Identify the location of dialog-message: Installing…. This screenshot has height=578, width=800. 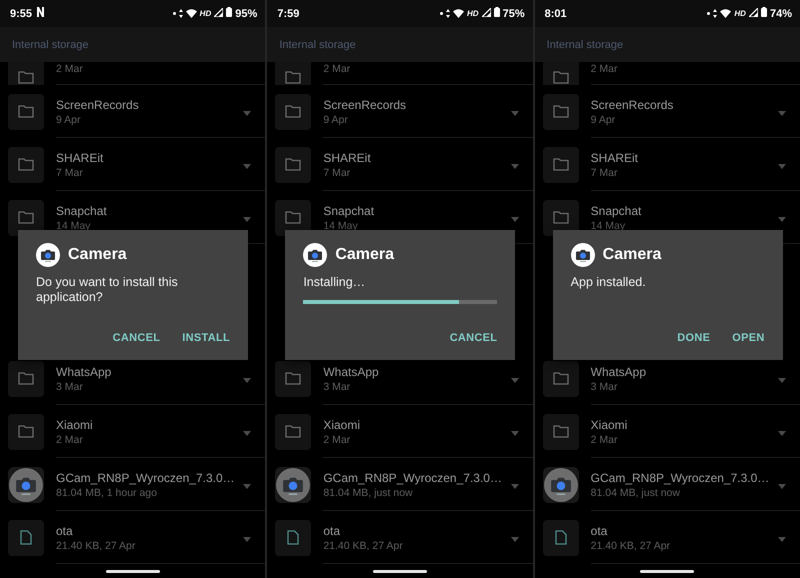
(334, 282).